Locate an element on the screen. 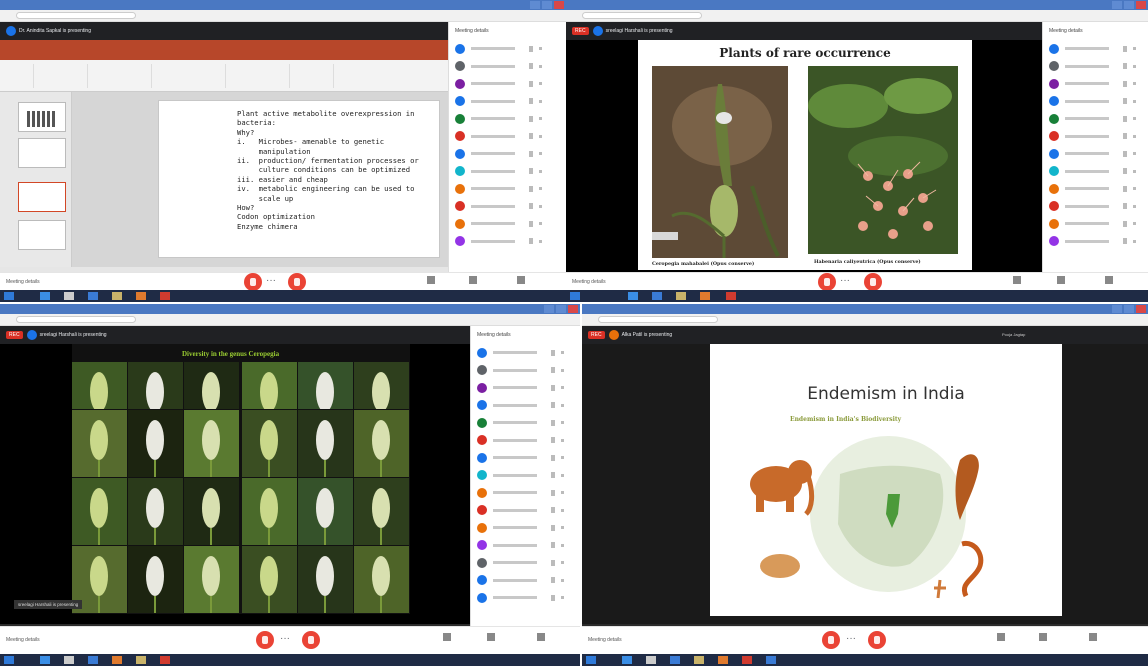 This screenshot has width=1148, height=666. ribbon-group-clipboard is located at coordinates (19, 76).